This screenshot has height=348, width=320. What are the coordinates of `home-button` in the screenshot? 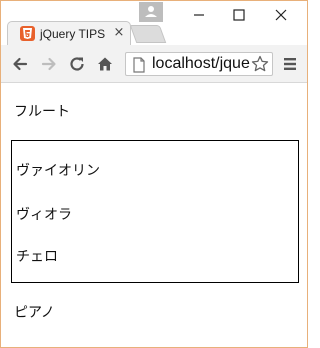 It's located at (105, 64).